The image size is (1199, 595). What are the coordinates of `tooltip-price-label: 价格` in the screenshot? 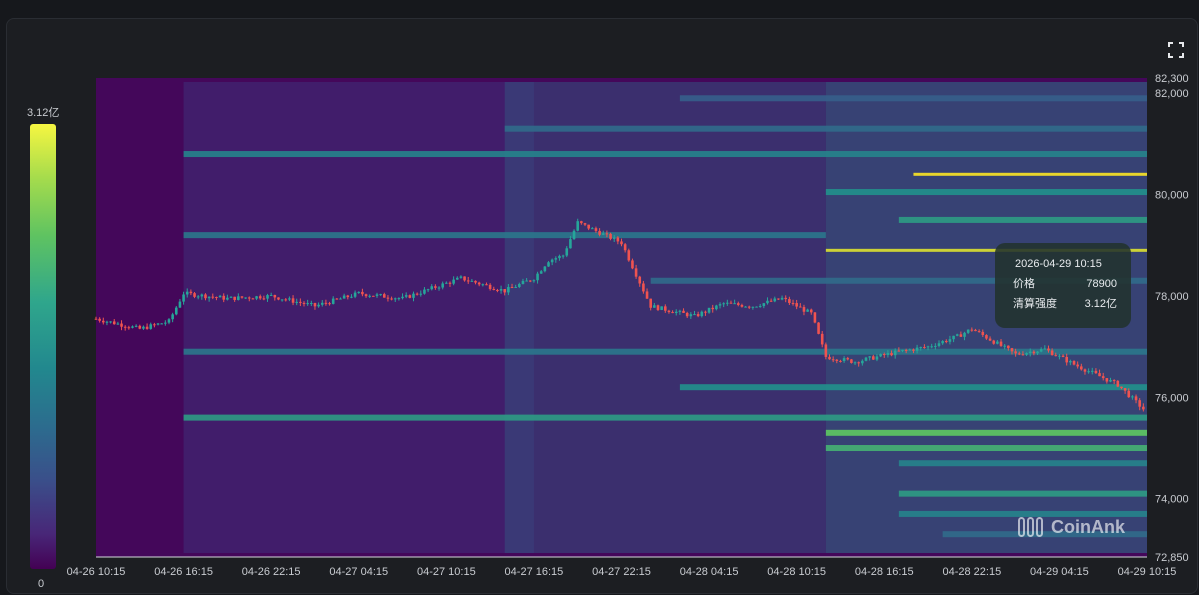 It's located at (1024, 284).